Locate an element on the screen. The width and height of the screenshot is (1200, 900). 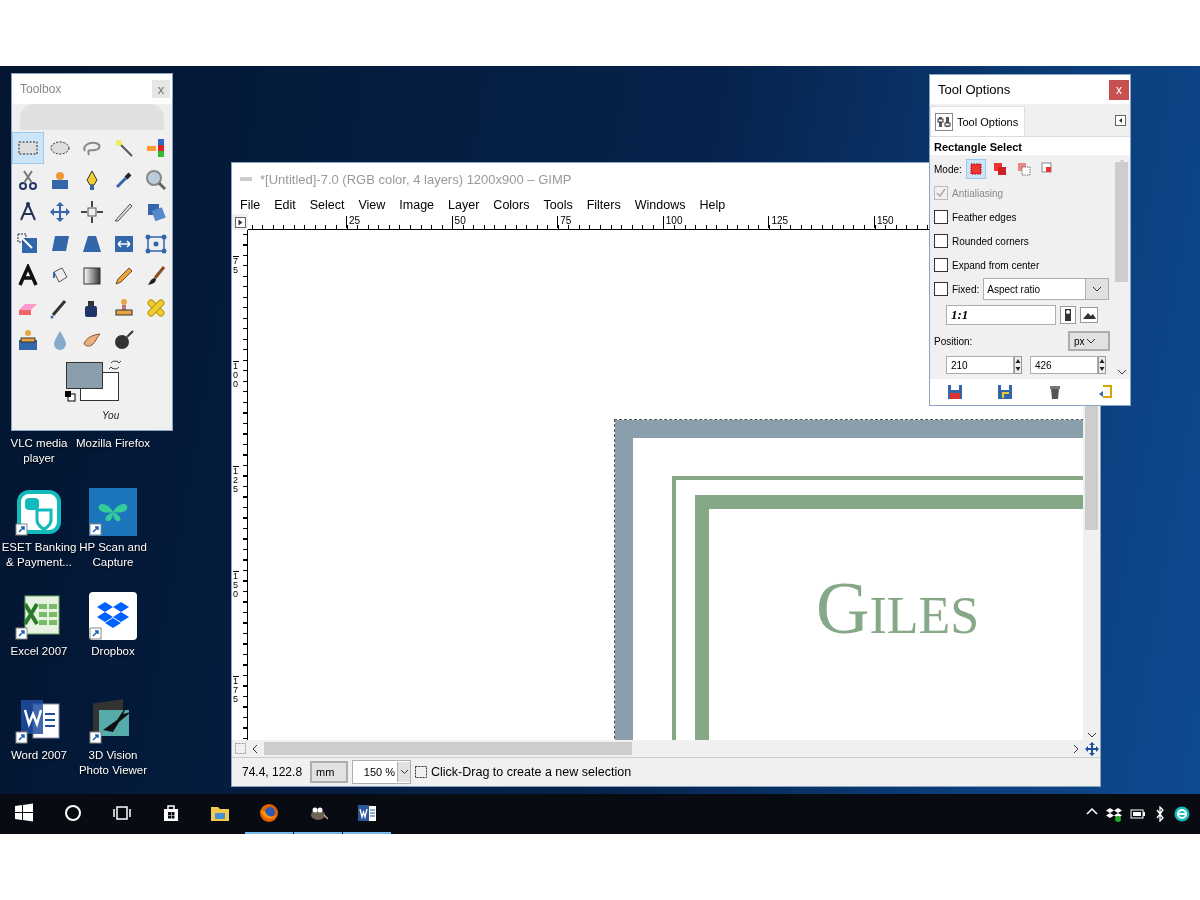
menu-item: File is located at coordinates (250, 204).